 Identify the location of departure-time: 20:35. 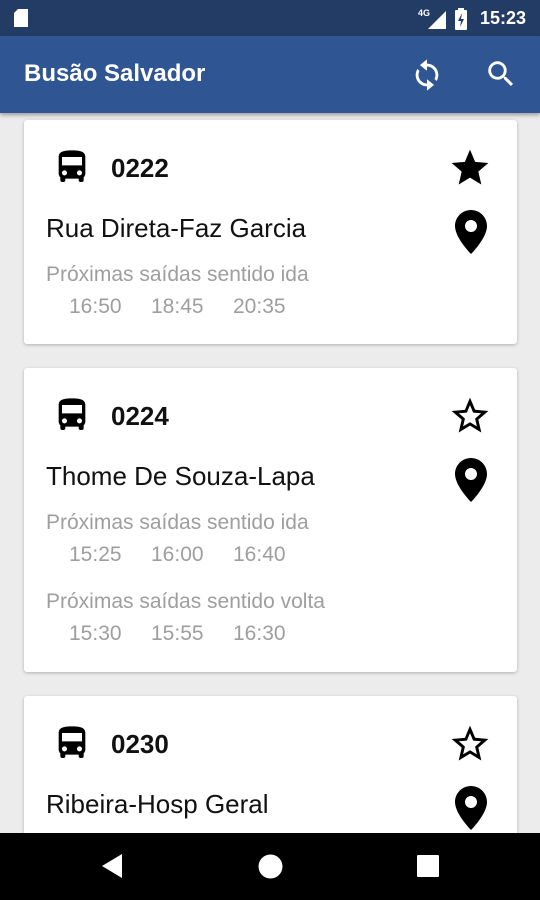
(259, 306).